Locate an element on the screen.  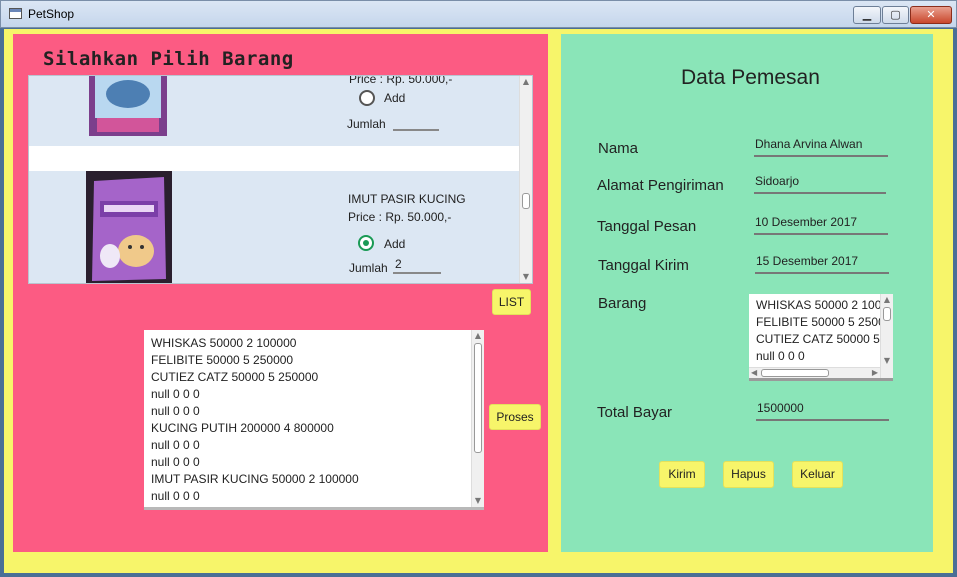
name-label: Nama is located at coordinates (618, 148).